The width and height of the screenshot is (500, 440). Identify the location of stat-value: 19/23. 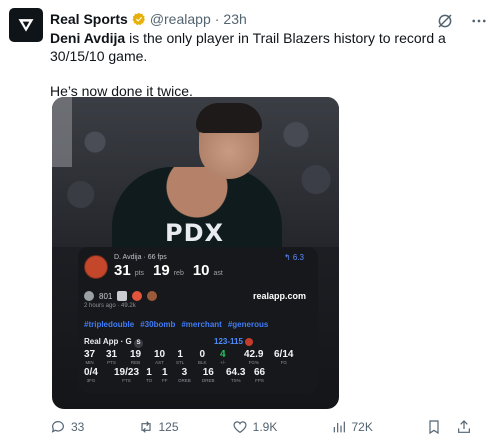
(127, 372).